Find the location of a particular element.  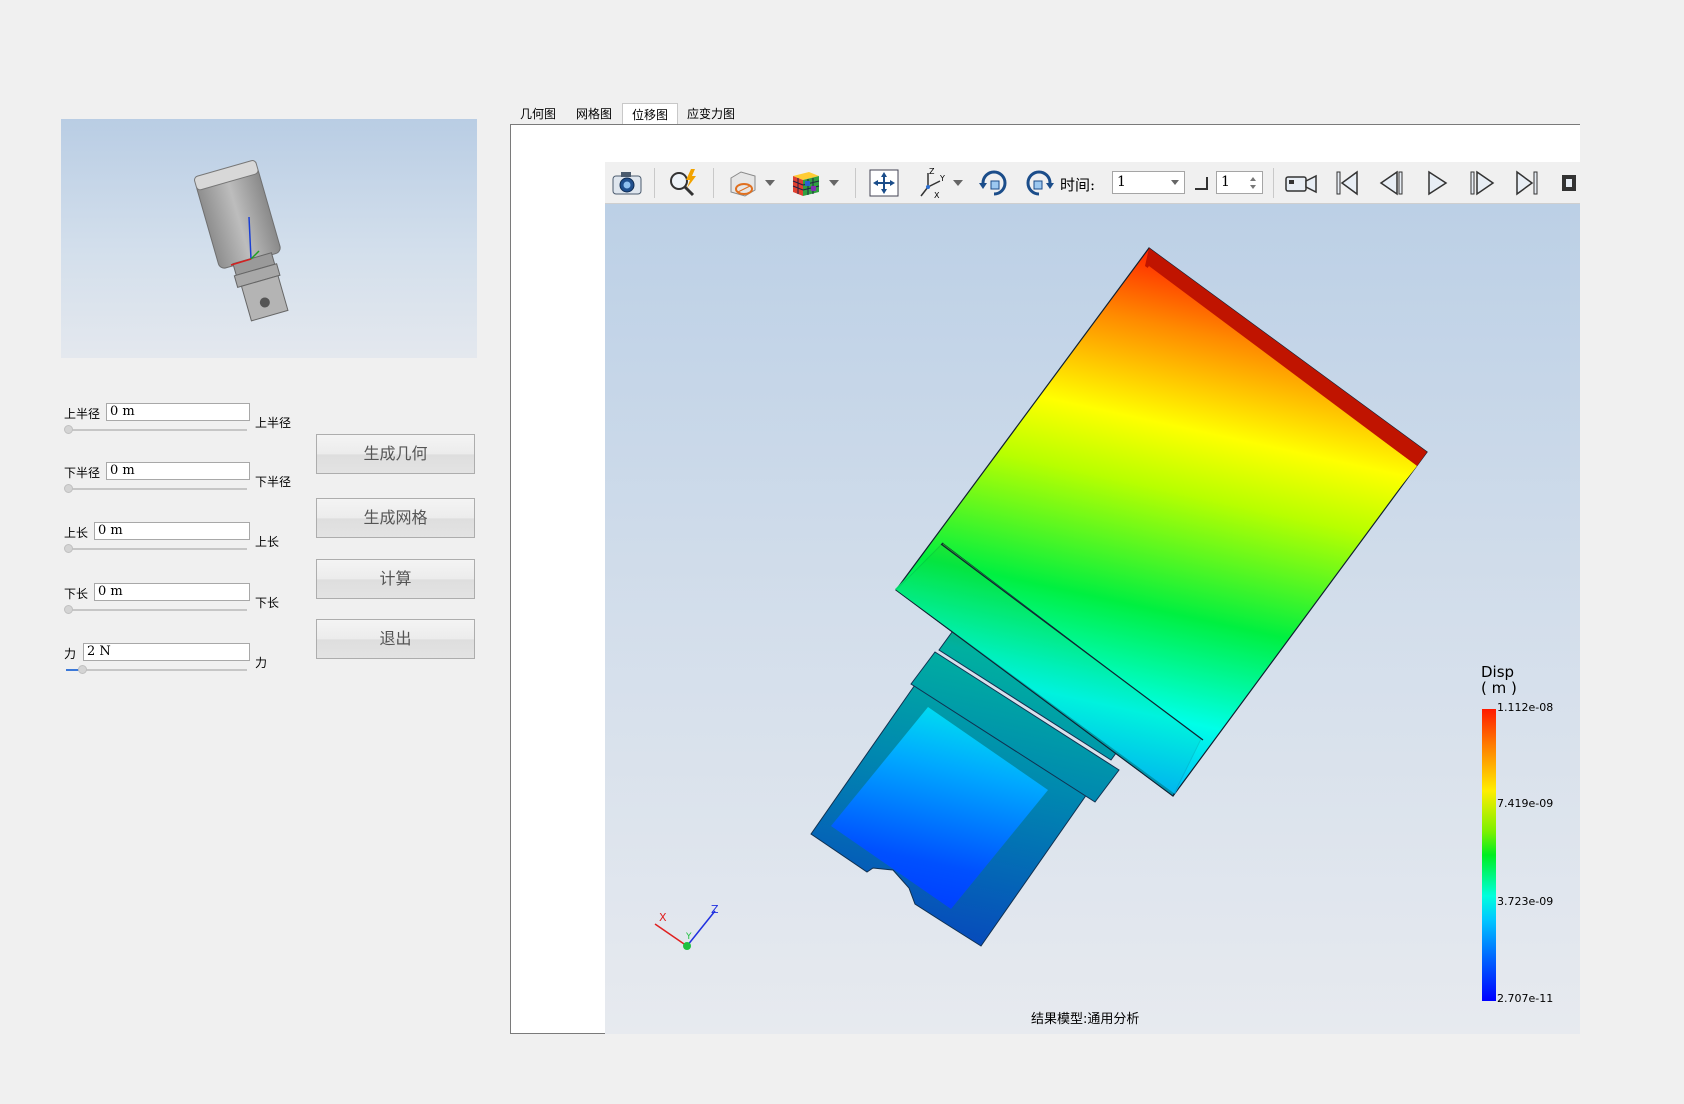

viewer-toolbar: ZYX 时间: 1 1 is located at coordinates (1092, 183).